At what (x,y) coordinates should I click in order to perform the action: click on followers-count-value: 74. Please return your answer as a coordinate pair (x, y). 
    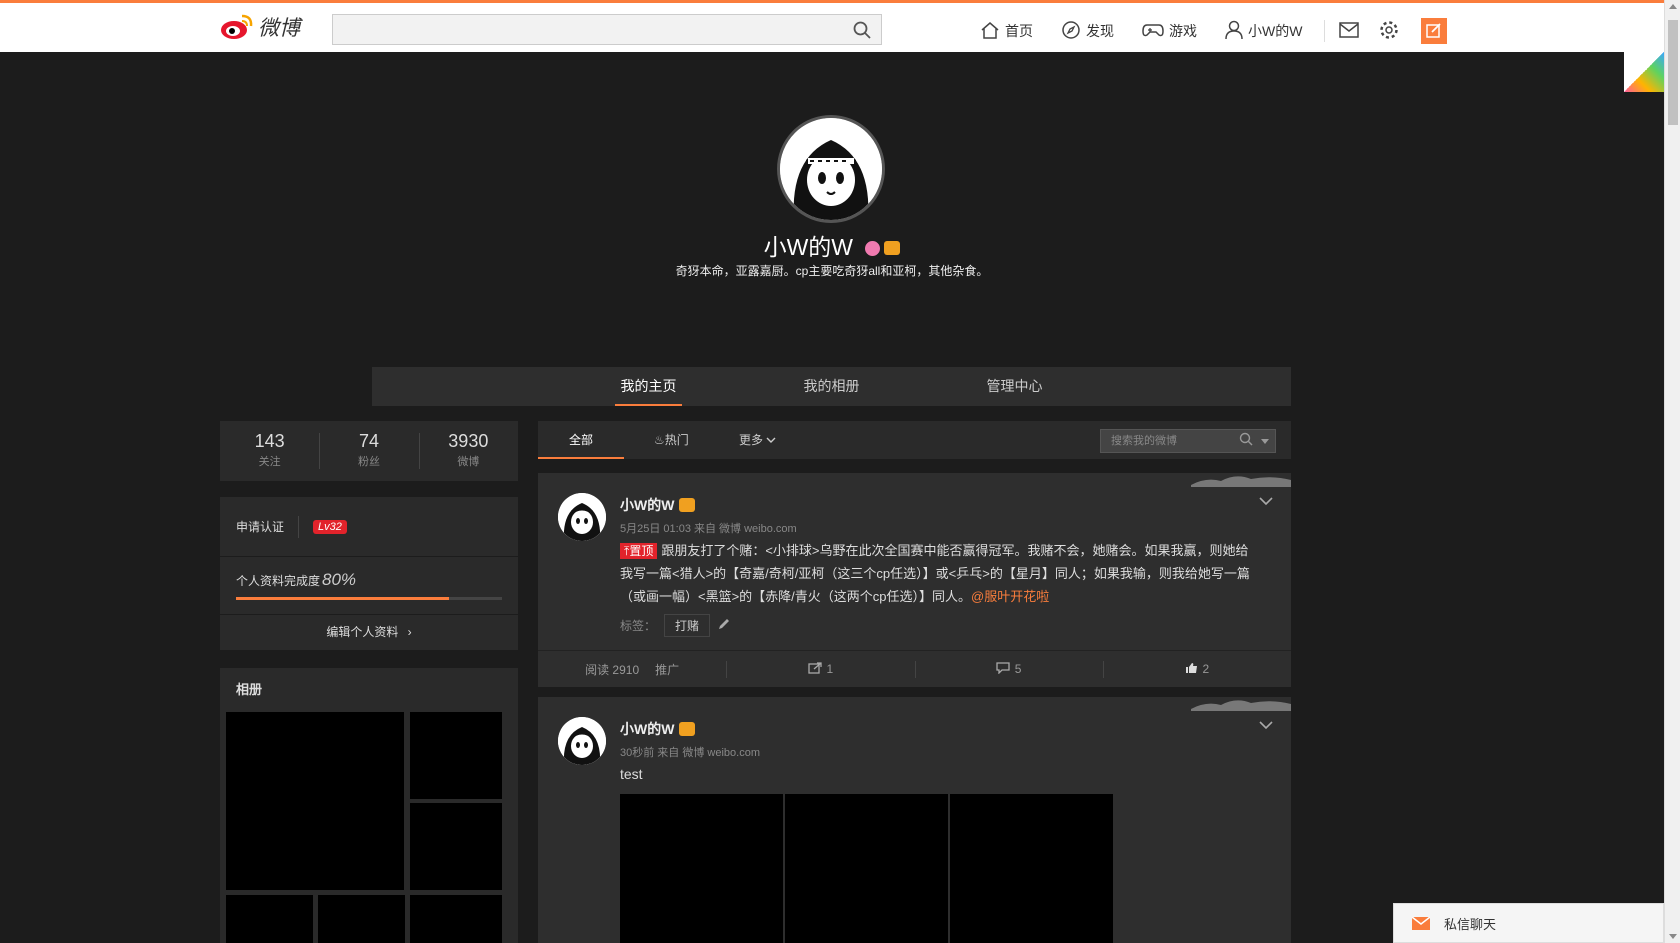
    Looking at the image, I should click on (368, 441).